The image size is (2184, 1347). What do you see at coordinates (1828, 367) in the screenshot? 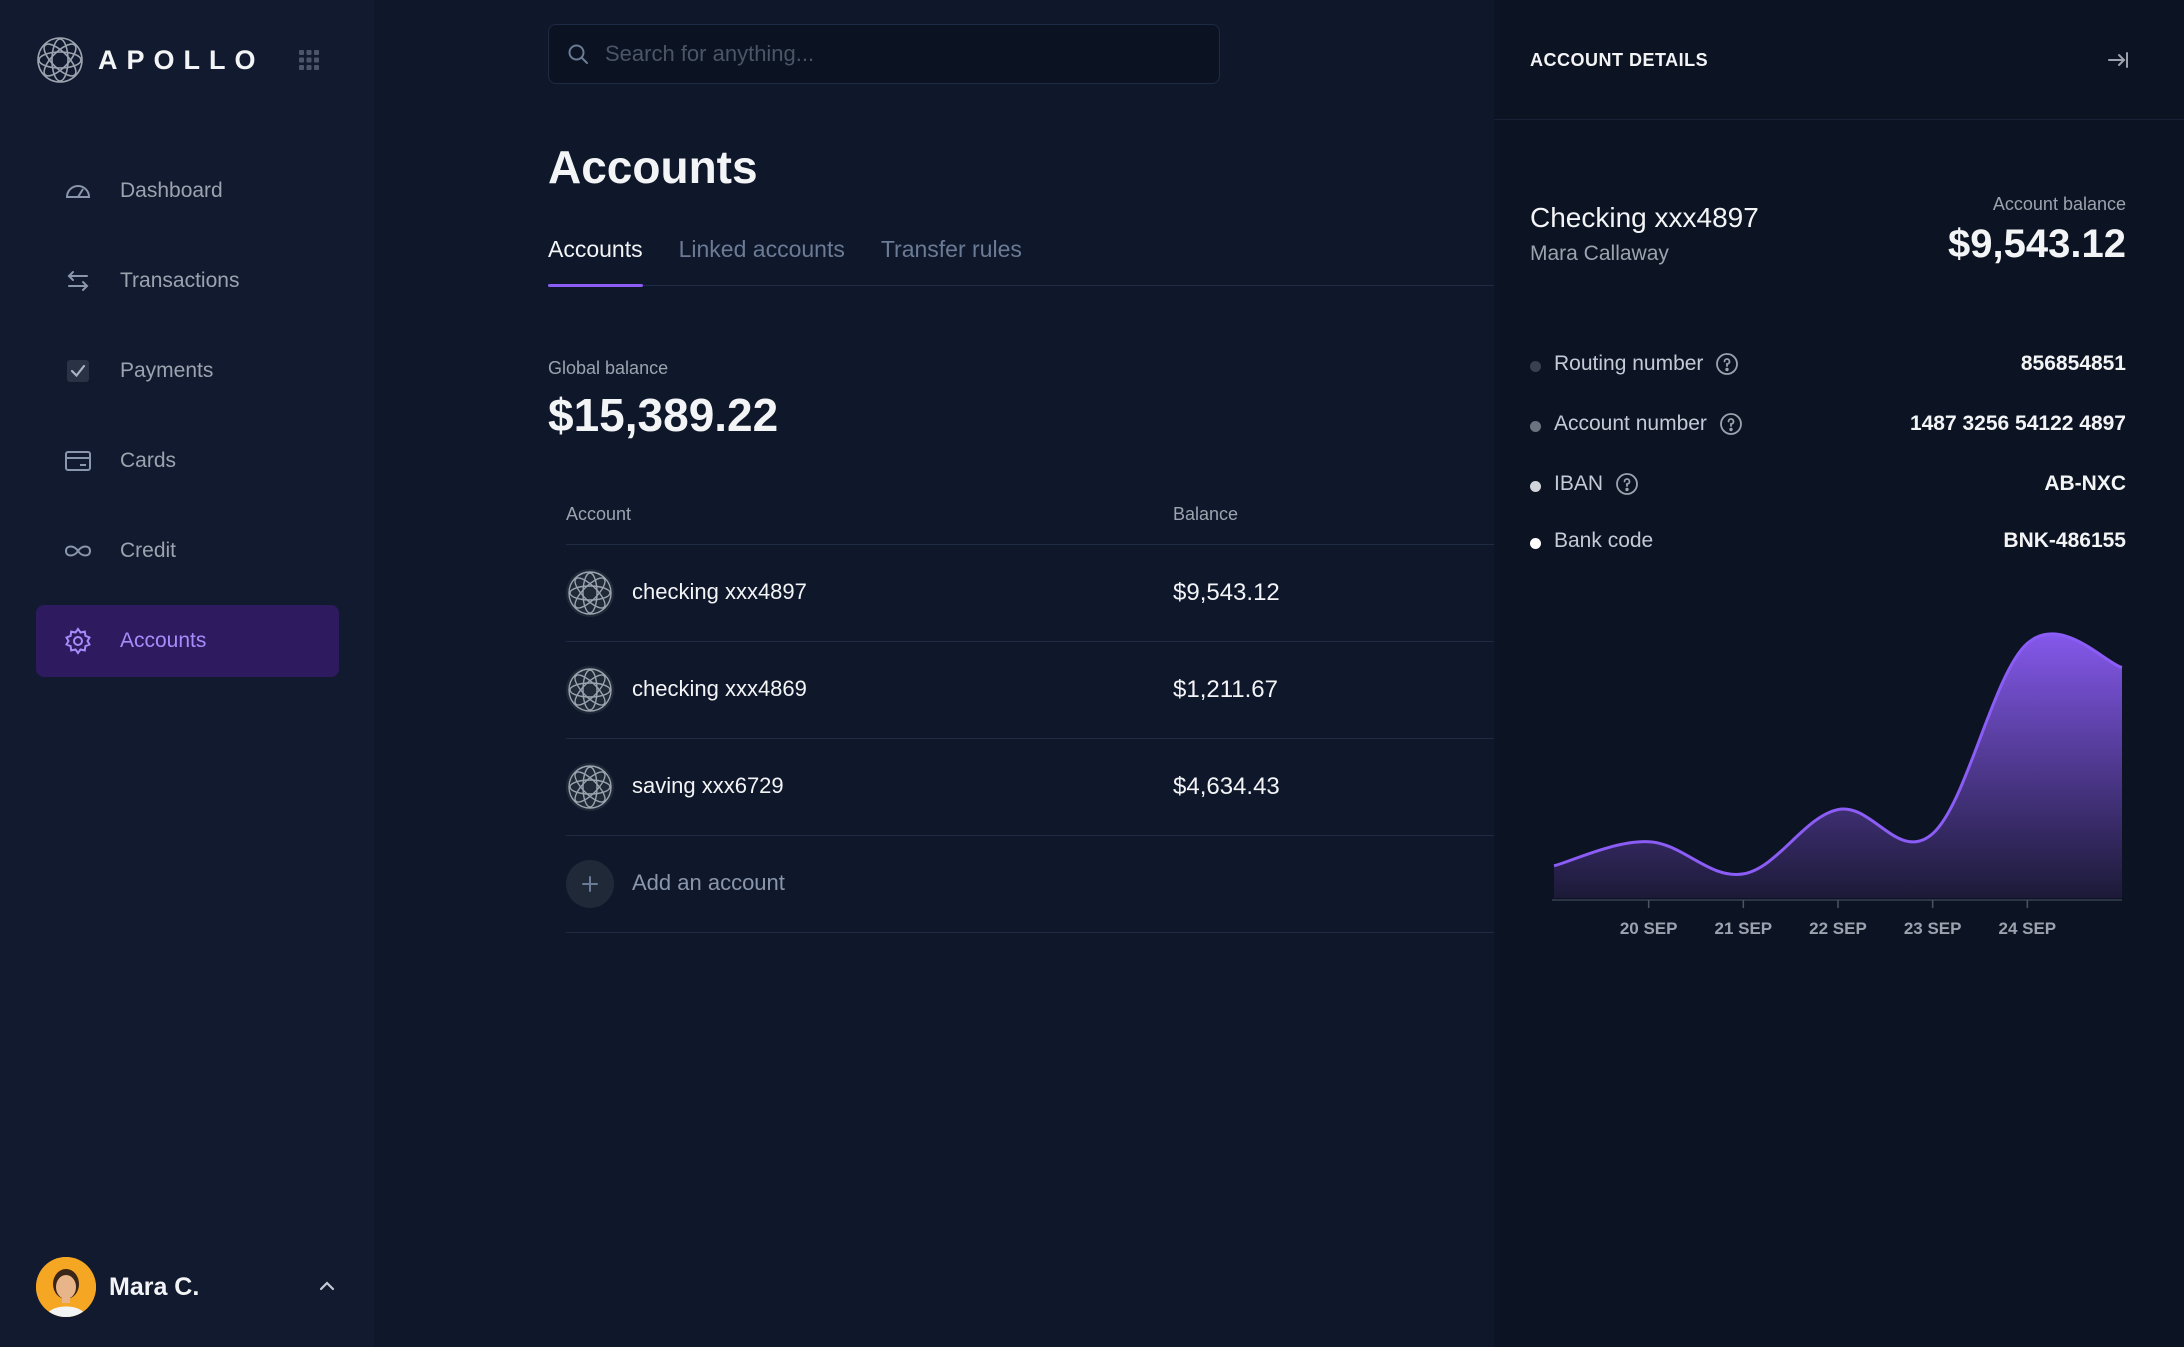
I see `detail-routing-number: Routing number 856854851` at bounding box center [1828, 367].